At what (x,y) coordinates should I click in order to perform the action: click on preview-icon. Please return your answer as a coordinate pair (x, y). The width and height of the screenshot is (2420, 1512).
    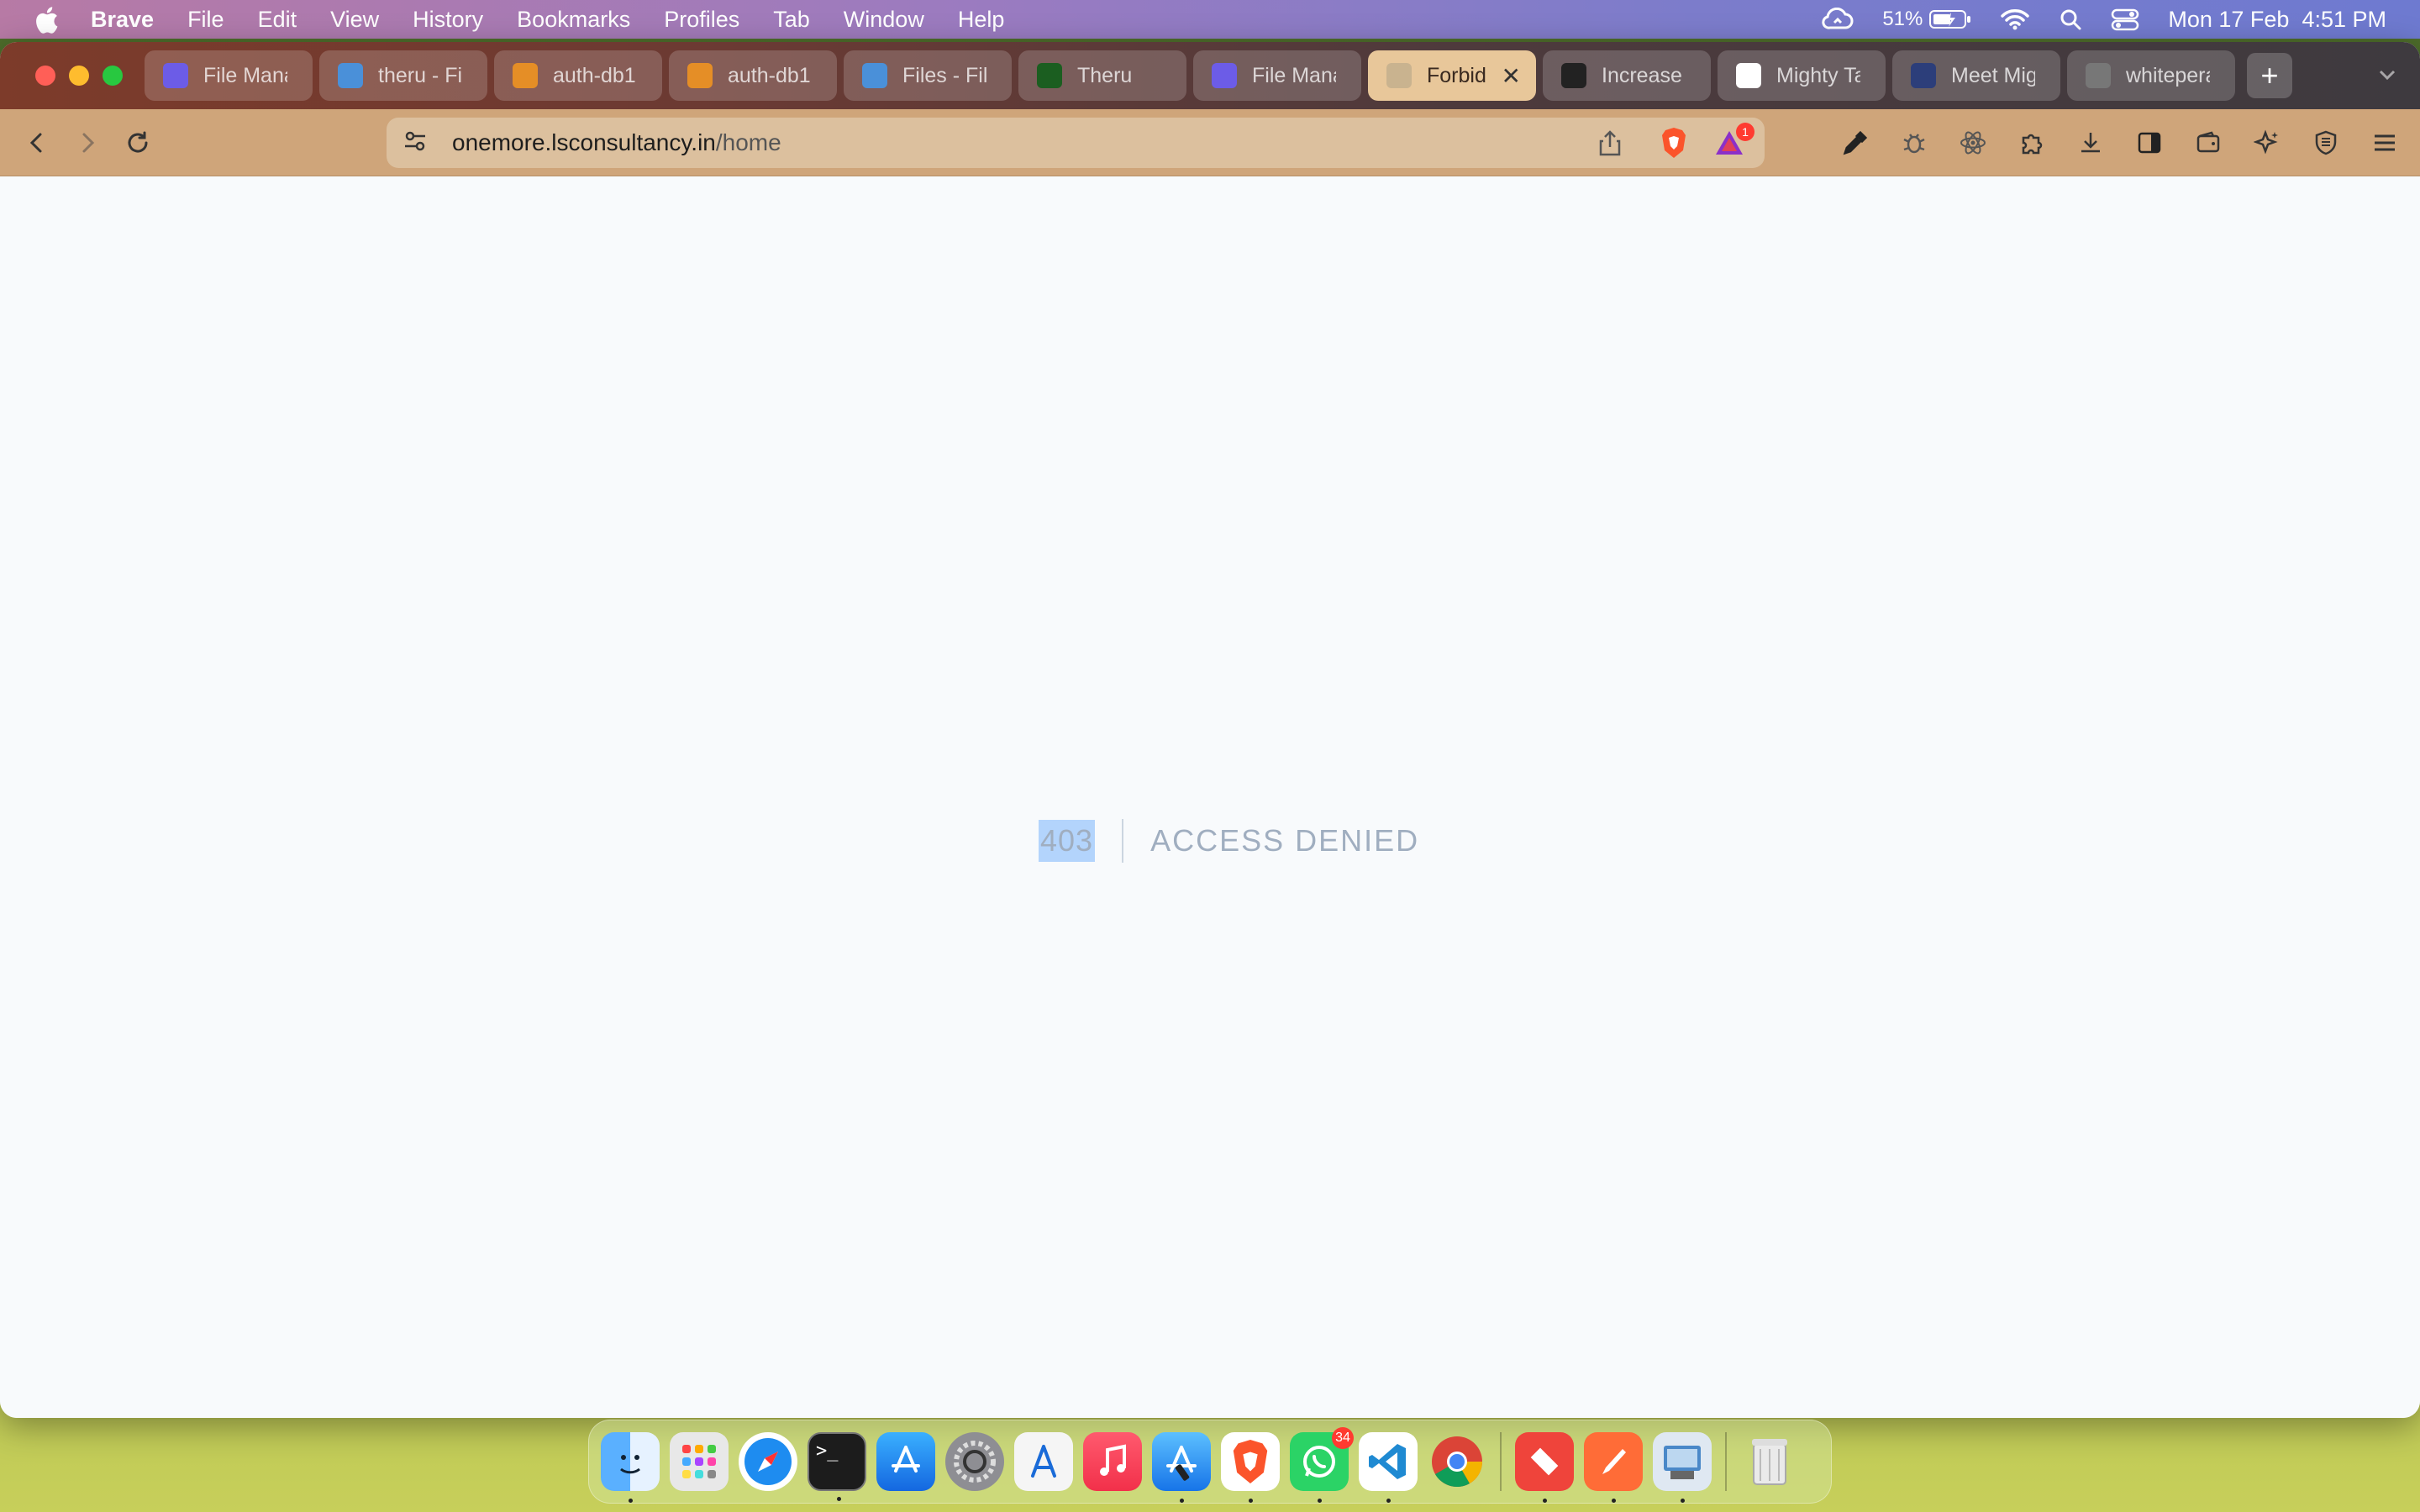
    Looking at the image, I should click on (1682, 1467).